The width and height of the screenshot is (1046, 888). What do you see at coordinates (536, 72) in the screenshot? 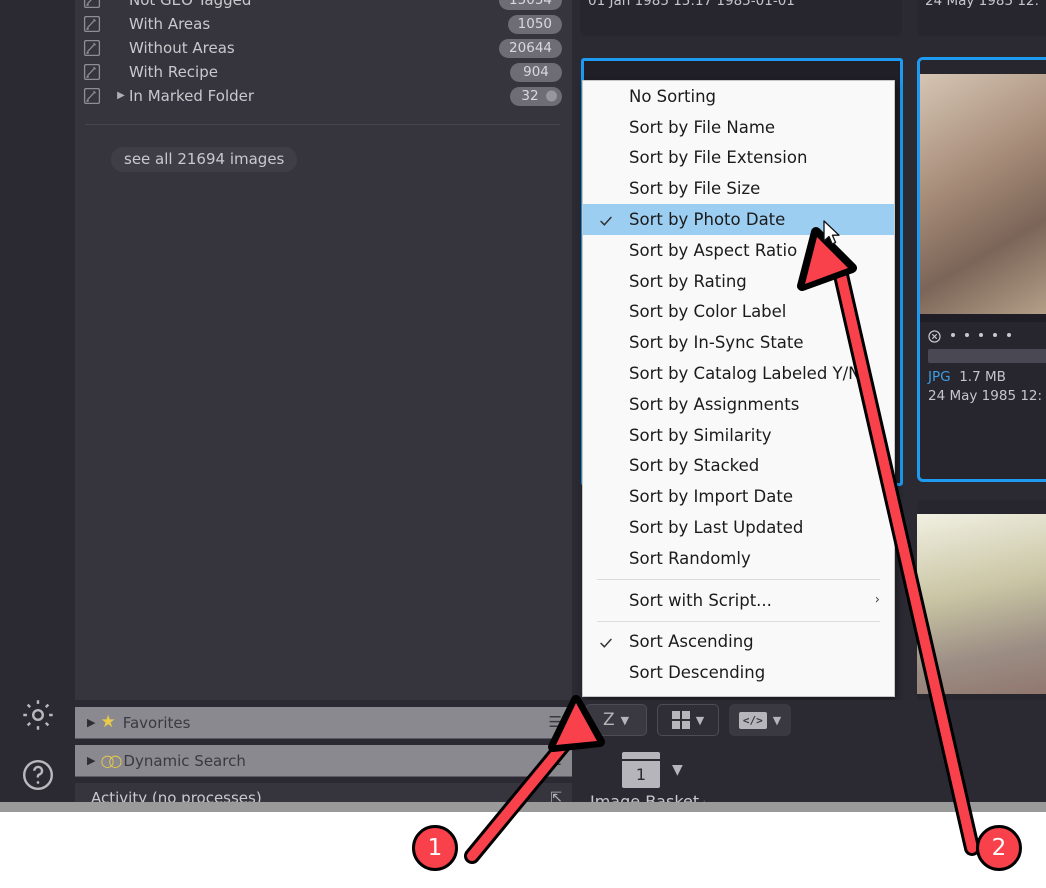
I see `filter-count: 904` at bounding box center [536, 72].